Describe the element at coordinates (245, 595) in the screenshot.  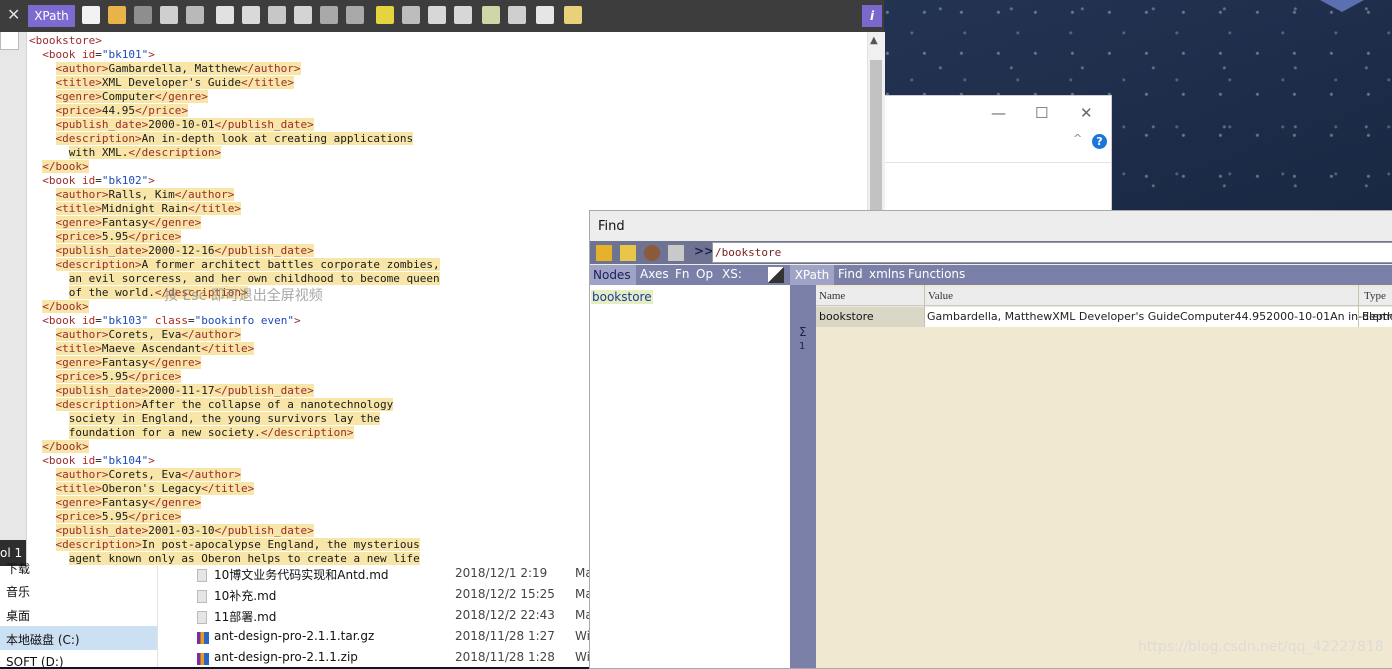
I see `file-name: 10补充.md` at that location.